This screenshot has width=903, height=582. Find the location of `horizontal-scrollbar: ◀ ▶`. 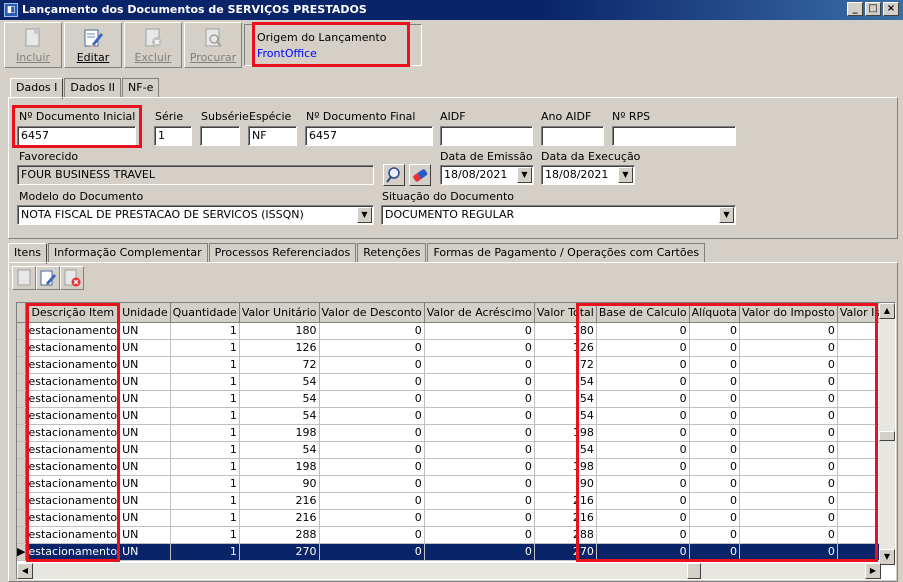

horizontal-scrollbar: ◀ ▶ is located at coordinates (449, 571).